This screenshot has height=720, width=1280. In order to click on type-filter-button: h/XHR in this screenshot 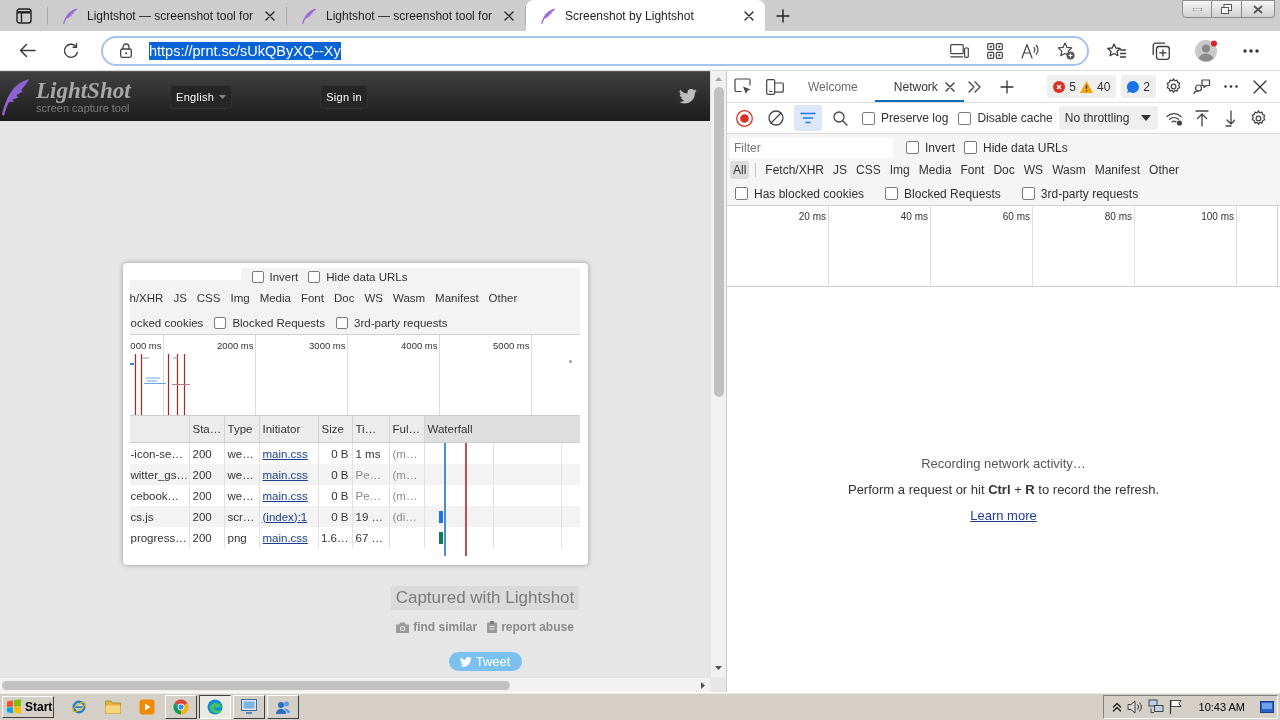, I will do `click(146, 298)`.